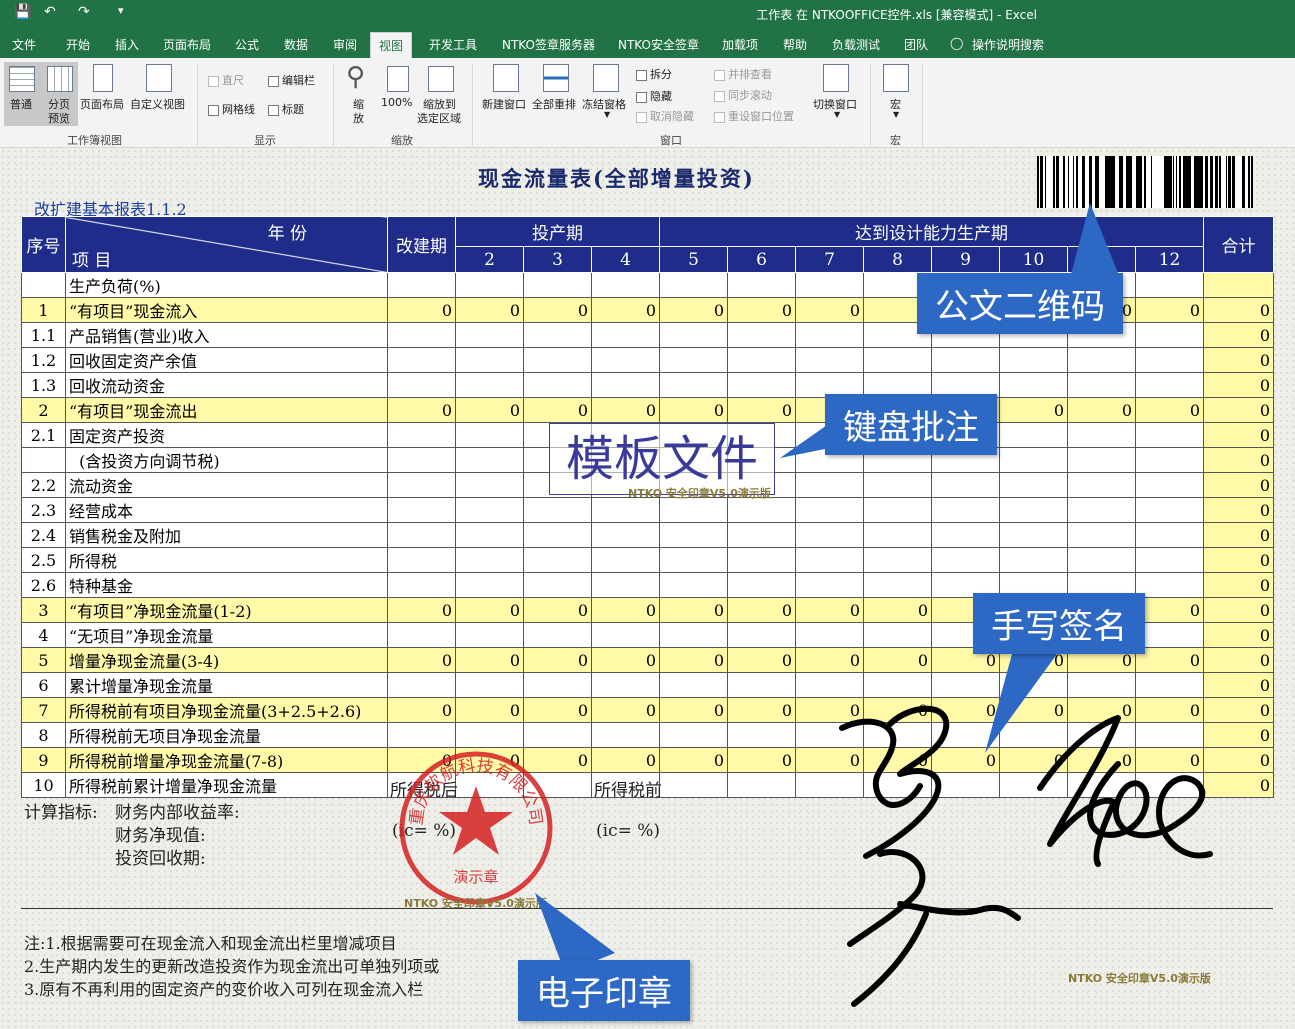 Image resolution: width=1295 pixels, height=1029 pixels. I want to click on tab-insert: 插入, so click(127, 44).